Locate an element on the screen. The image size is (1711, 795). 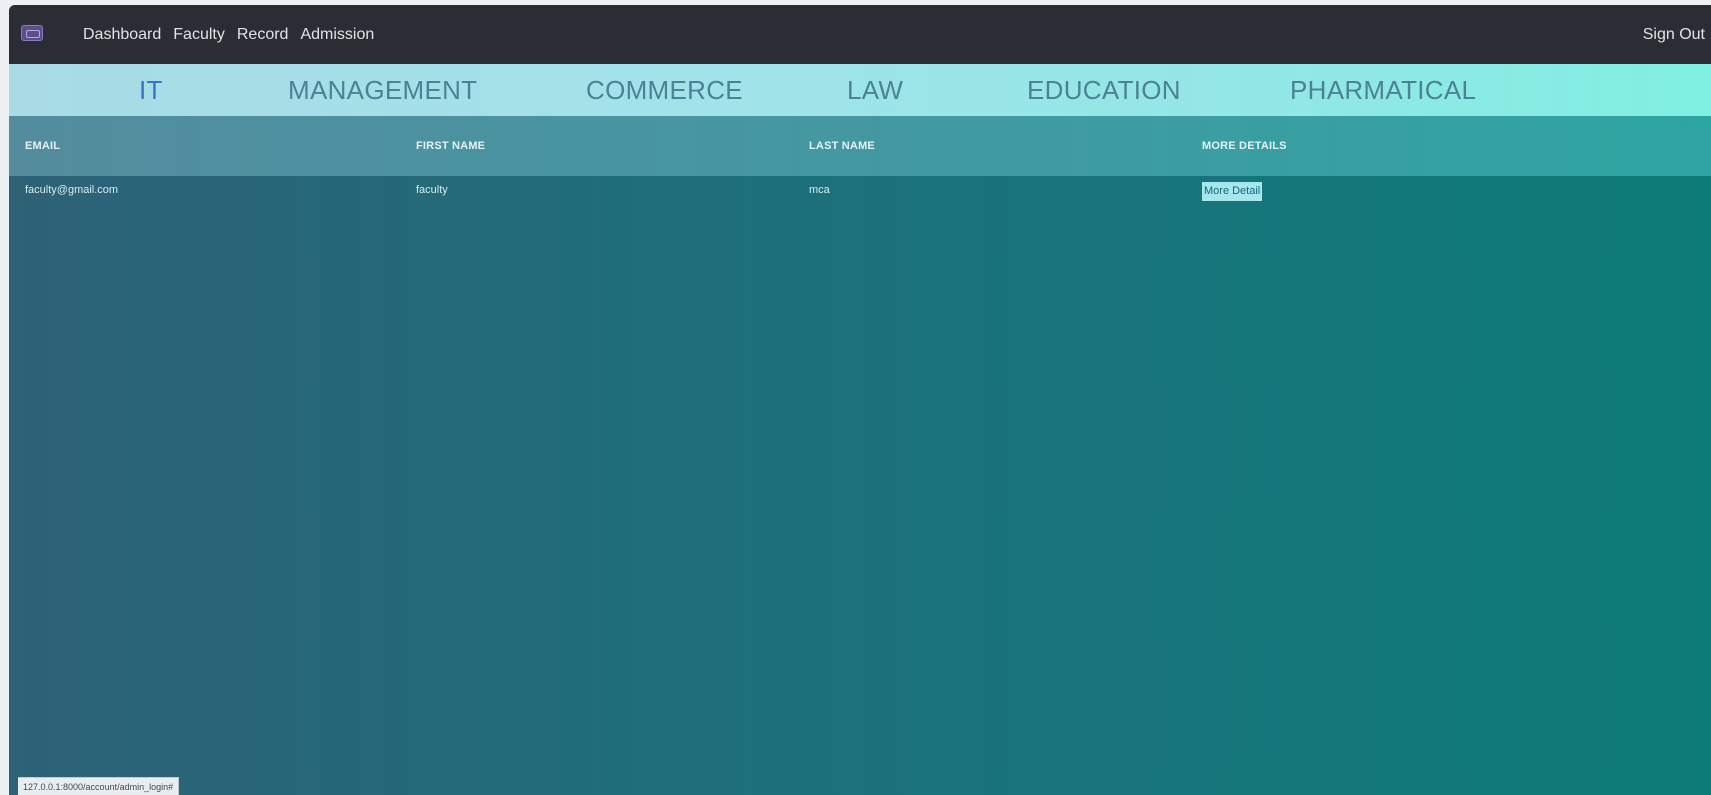
cell-last-name: mca is located at coordinates (819, 190).